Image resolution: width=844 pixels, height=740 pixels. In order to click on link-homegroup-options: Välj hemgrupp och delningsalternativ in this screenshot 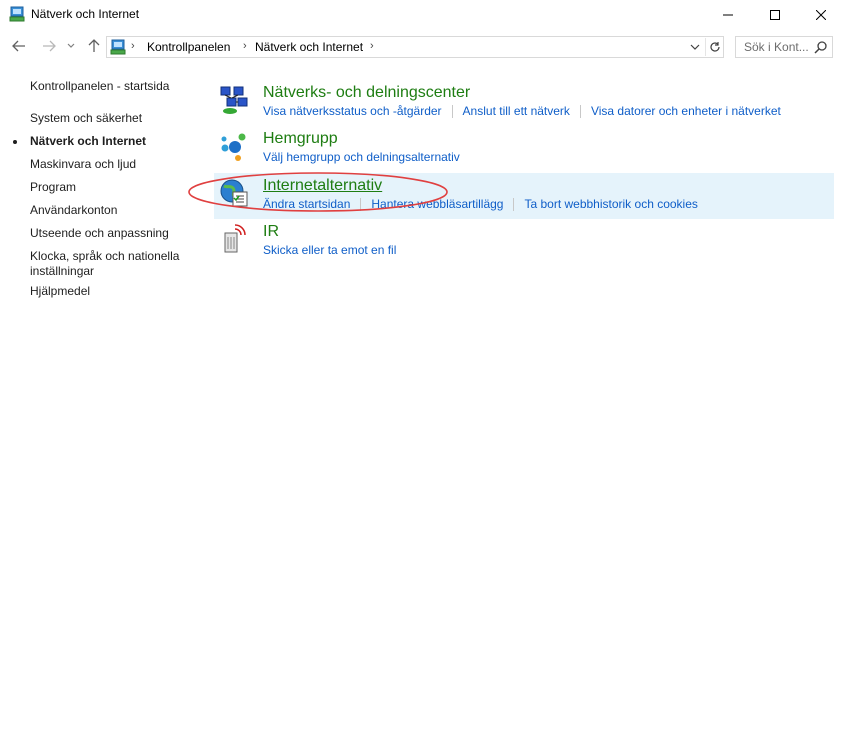, I will do `click(361, 157)`.